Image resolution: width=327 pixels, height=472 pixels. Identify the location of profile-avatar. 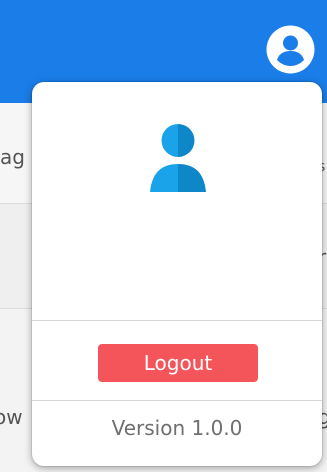
(178, 158).